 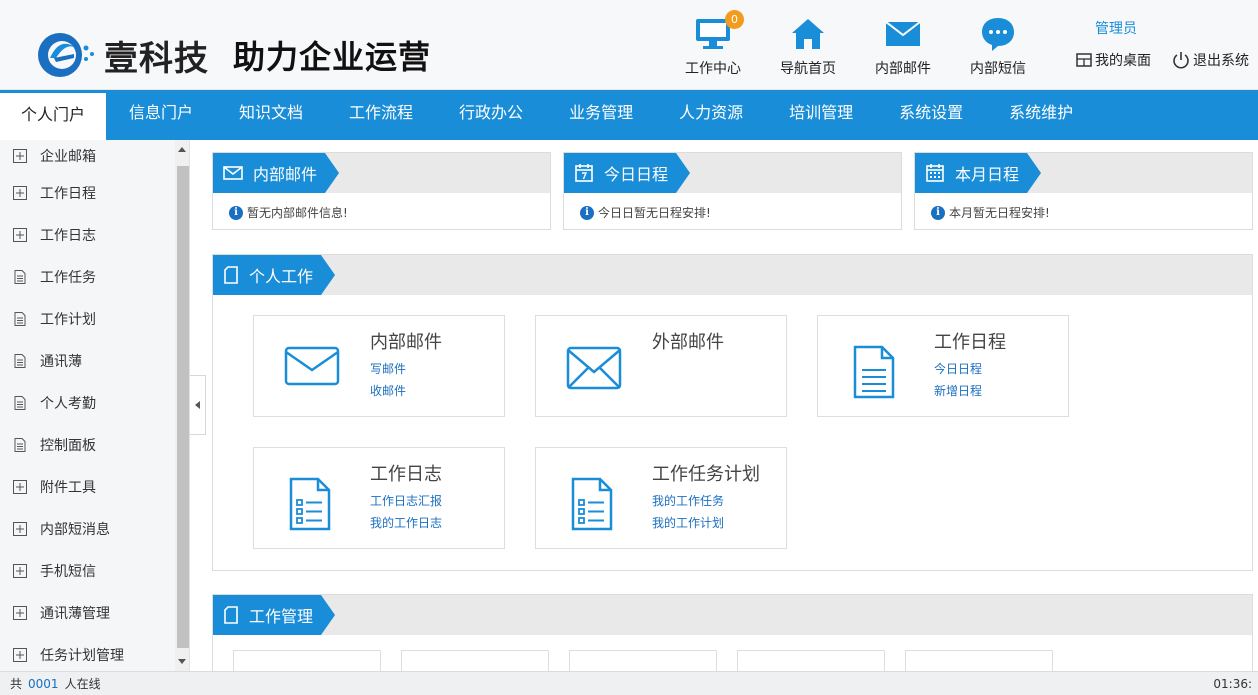 What do you see at coordinates (998, 34) in the screenshot?
I see `chat-bubble-icon` at bounding box center [998, 34].